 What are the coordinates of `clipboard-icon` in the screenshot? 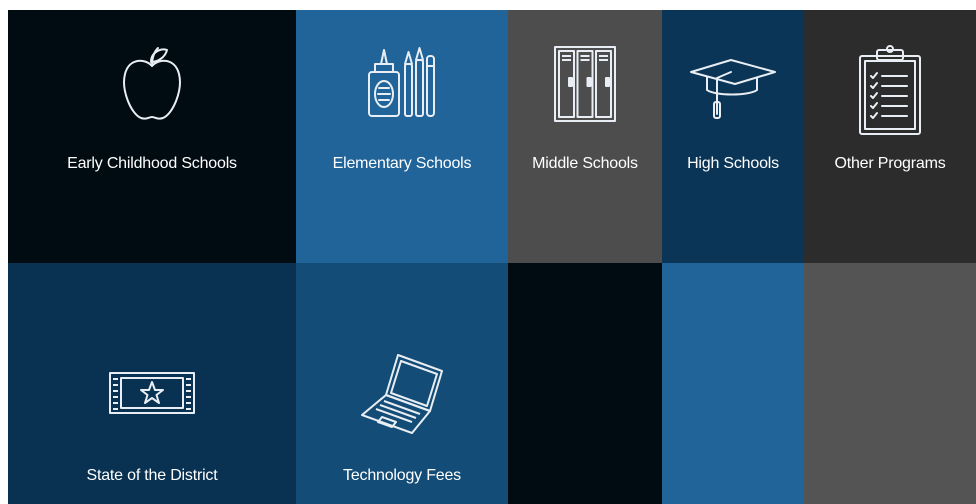 It's located at (890, 90).